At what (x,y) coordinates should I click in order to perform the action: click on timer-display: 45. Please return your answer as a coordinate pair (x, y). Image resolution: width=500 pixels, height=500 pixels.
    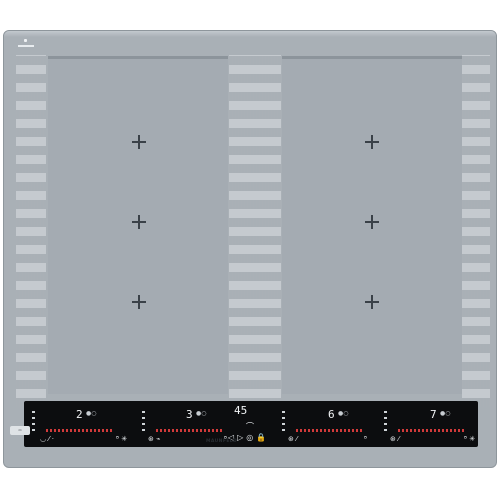
    Looking at the image, I should click on (241, 410).